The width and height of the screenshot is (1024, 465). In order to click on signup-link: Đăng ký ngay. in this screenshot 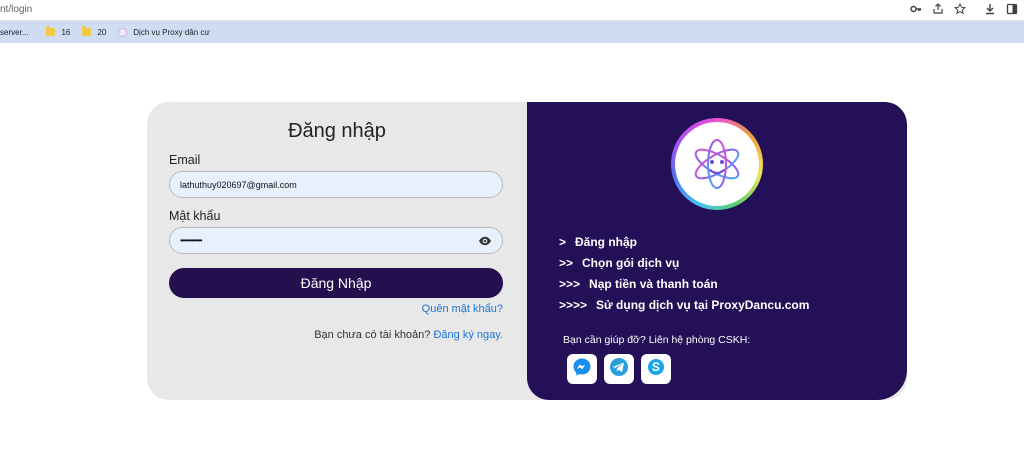, I will do `click(468, 335)`.